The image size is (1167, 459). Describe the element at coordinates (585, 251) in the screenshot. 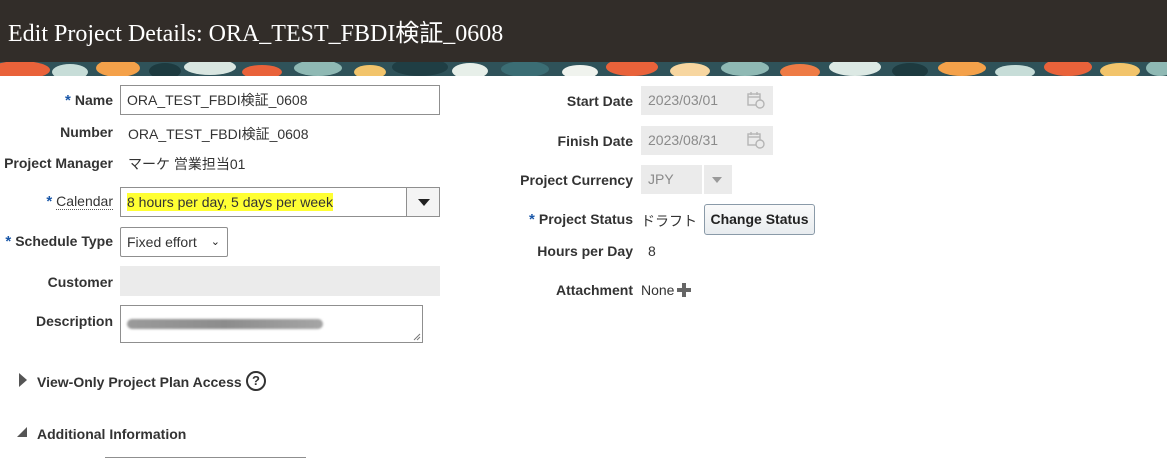

I see `hours-per-day-label: Hours per Day` at that location.